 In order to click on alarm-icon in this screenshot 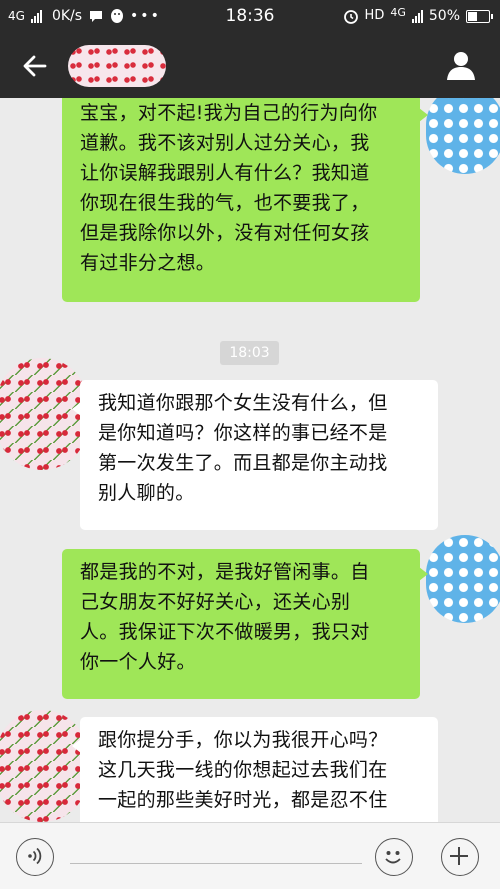, I will do `click(350, 17)`.